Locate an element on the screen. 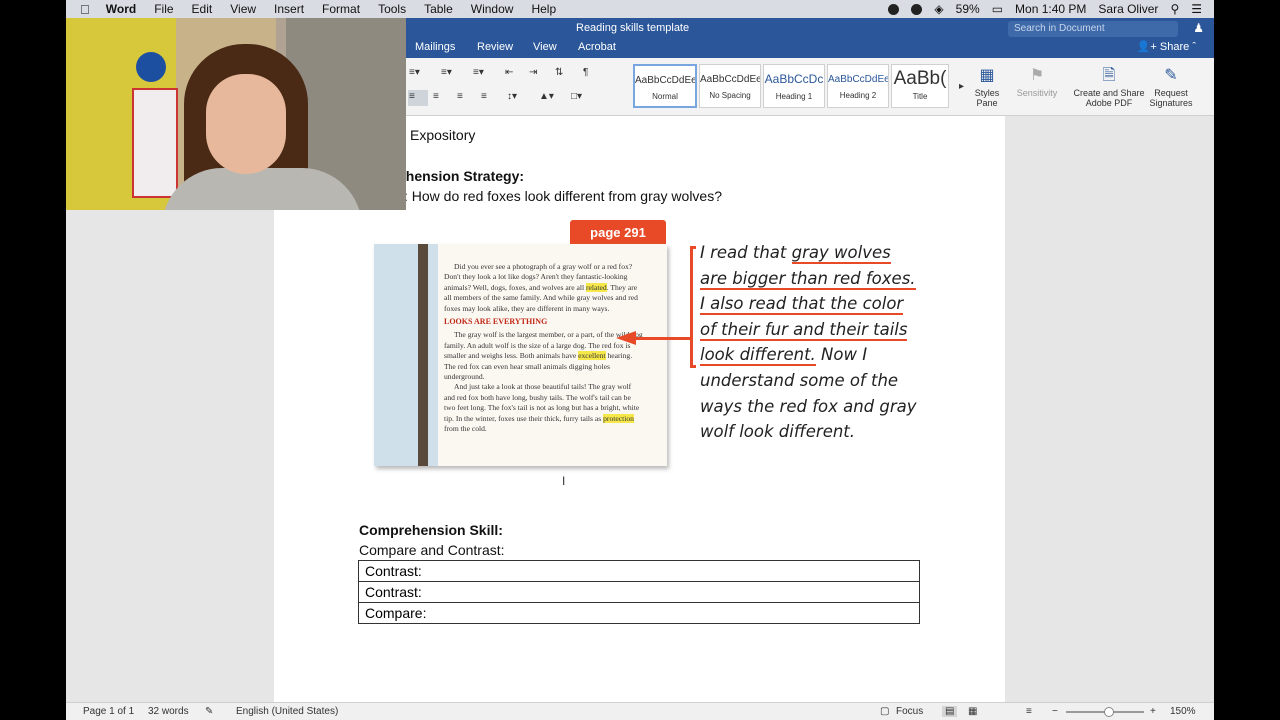 This screenshot has height=720, width=1280. note-line: understand some of the is located at coordinates (799, 380).